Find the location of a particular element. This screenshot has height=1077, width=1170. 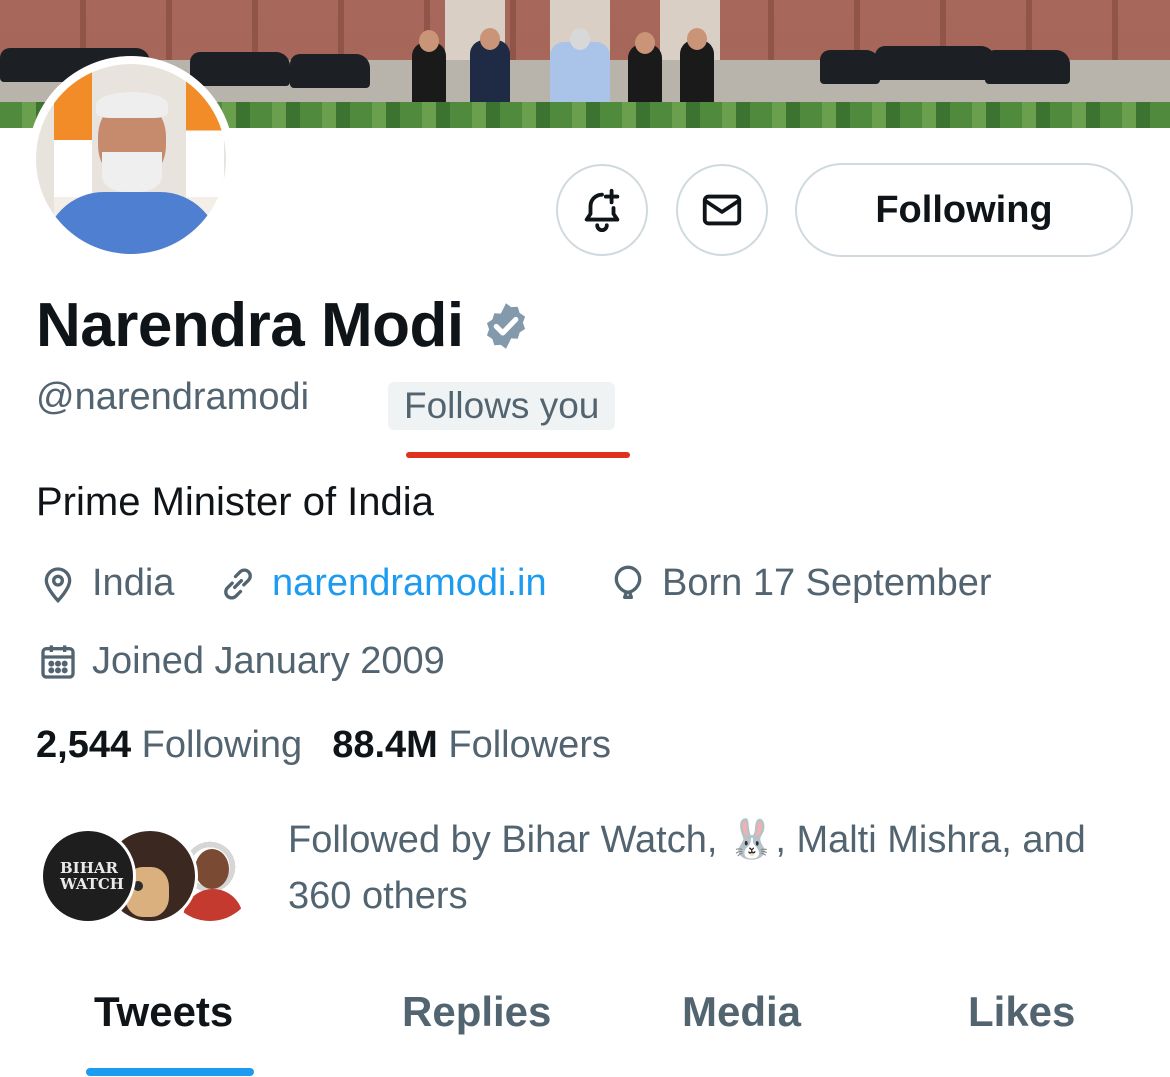

tab-media: Media is located at coordinates (741, 1012).